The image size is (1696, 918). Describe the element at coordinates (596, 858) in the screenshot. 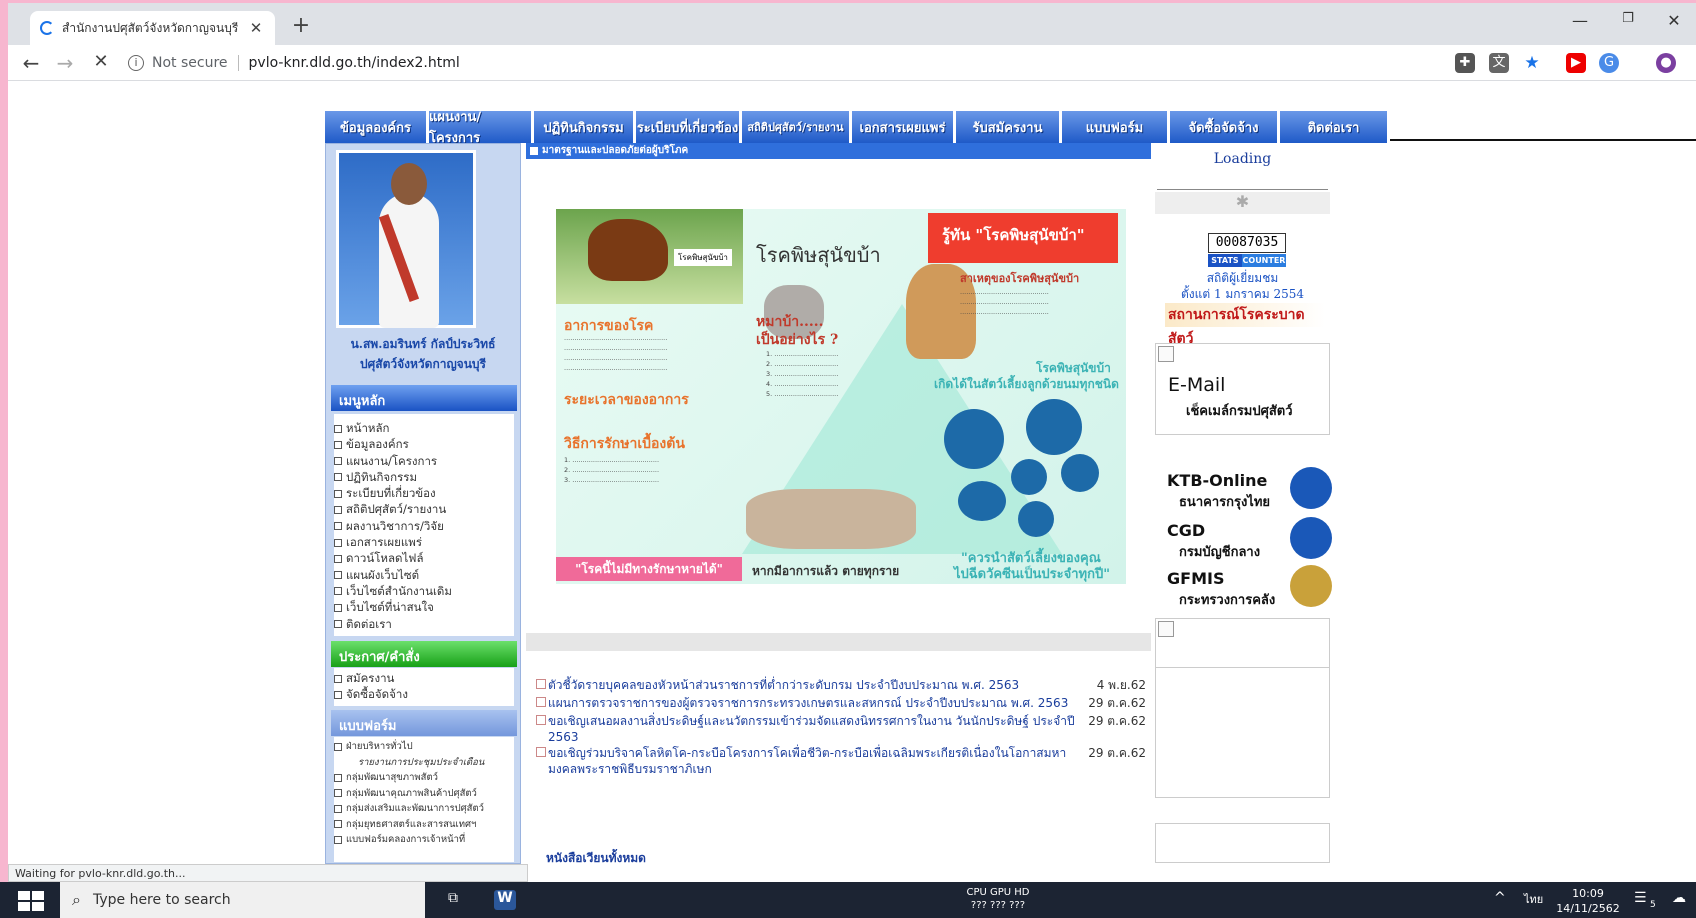

I see `all-letters-link: หนังสือเวียนทั้งหมด` at that location.